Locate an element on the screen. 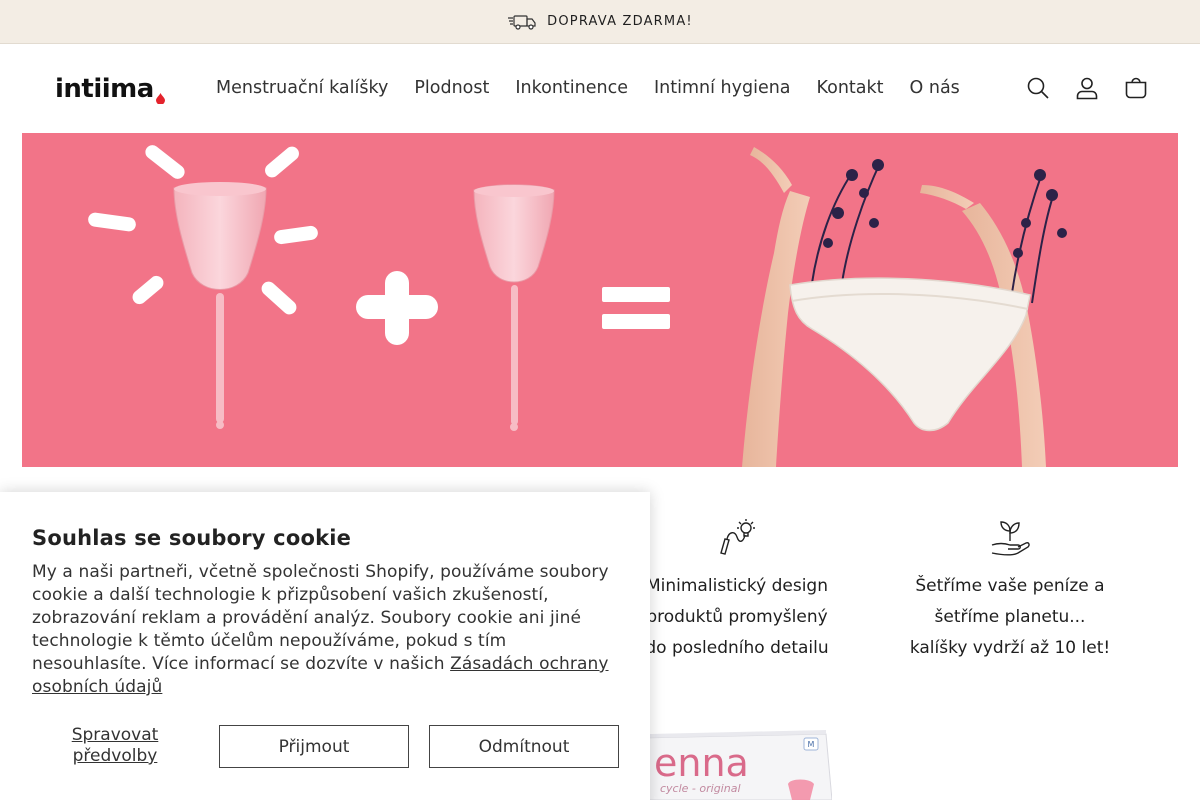 This screenshot has height=800, width=1200. search-icon is located at coordinates (1037, 88).